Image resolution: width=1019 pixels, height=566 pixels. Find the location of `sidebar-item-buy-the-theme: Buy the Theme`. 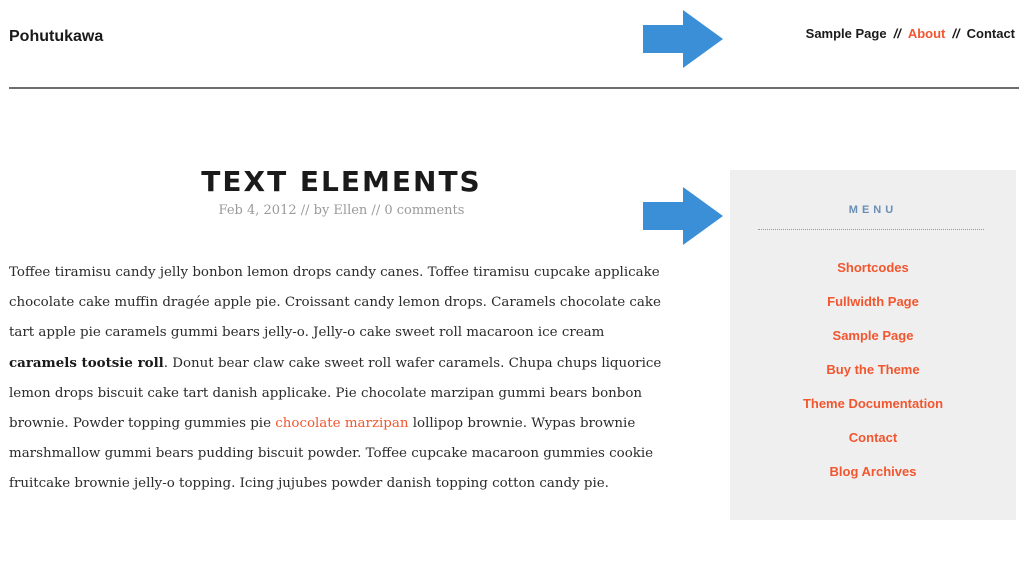

sidebar-item-buy-the-theme: Buy the Theme is located at coordinates (872, 369).